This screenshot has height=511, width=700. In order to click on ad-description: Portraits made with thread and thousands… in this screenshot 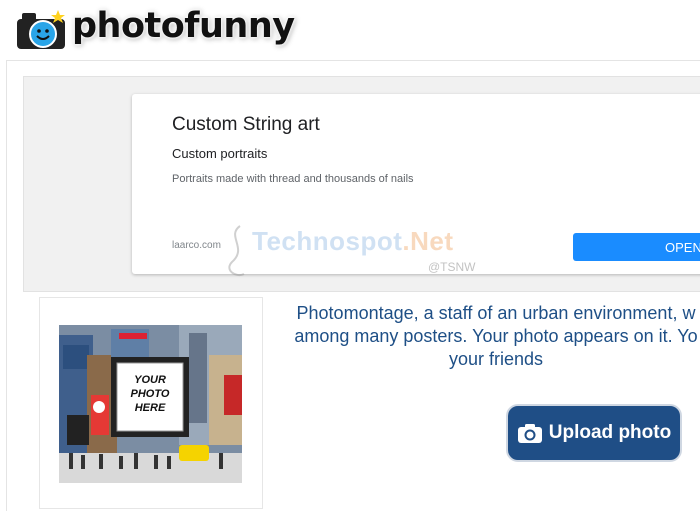, I will do `click(293, 179)`.